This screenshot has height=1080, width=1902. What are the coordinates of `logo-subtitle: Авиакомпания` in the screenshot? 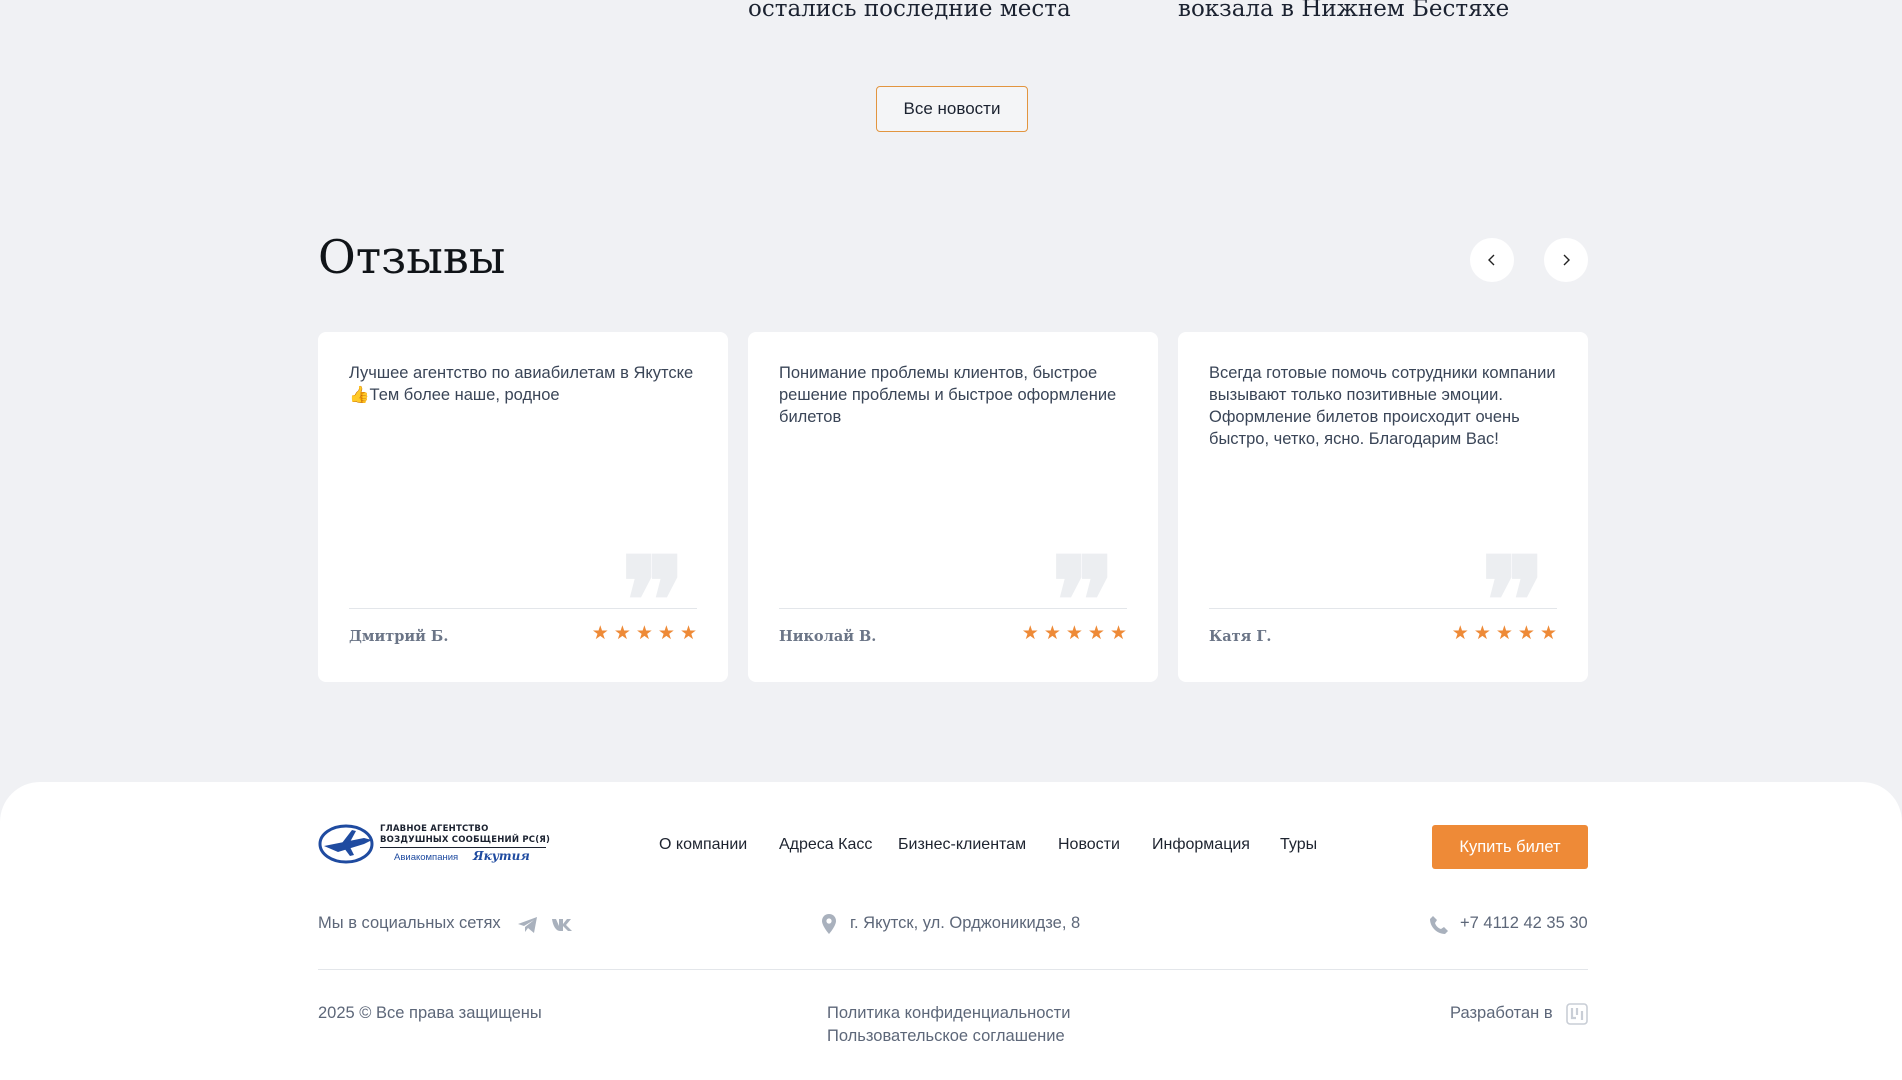 It's located at (426, 857).